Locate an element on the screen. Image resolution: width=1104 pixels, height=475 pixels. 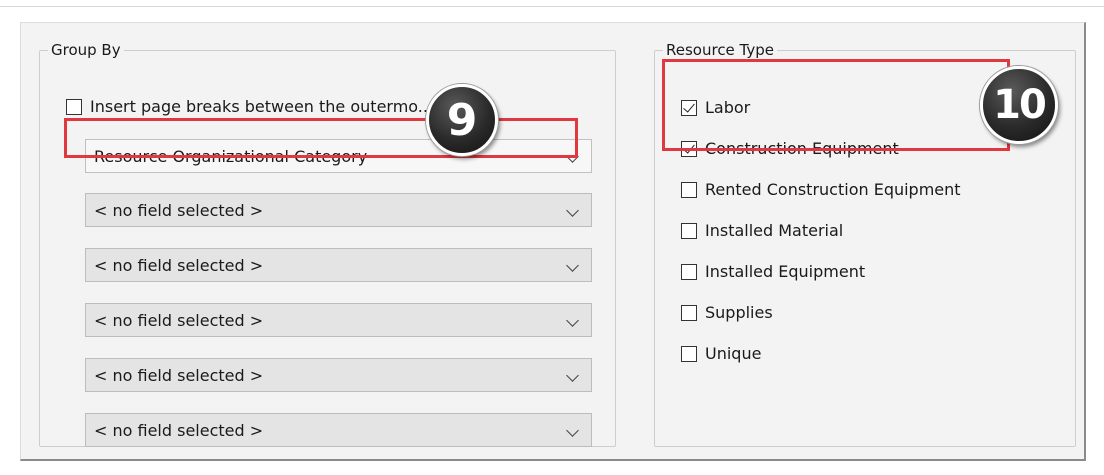
installed-material-label: Installed Material is located at coordinates (774, 230).